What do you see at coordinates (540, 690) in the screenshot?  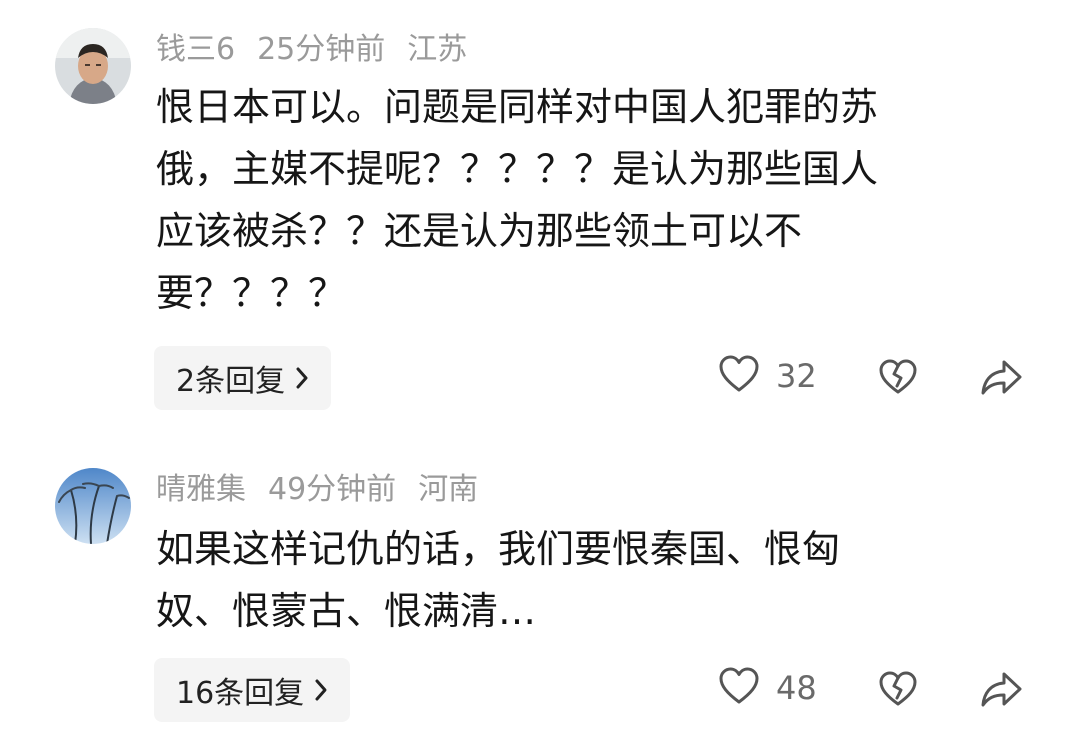 I see `comment-actions: 48` at bounding box center [540, 690].